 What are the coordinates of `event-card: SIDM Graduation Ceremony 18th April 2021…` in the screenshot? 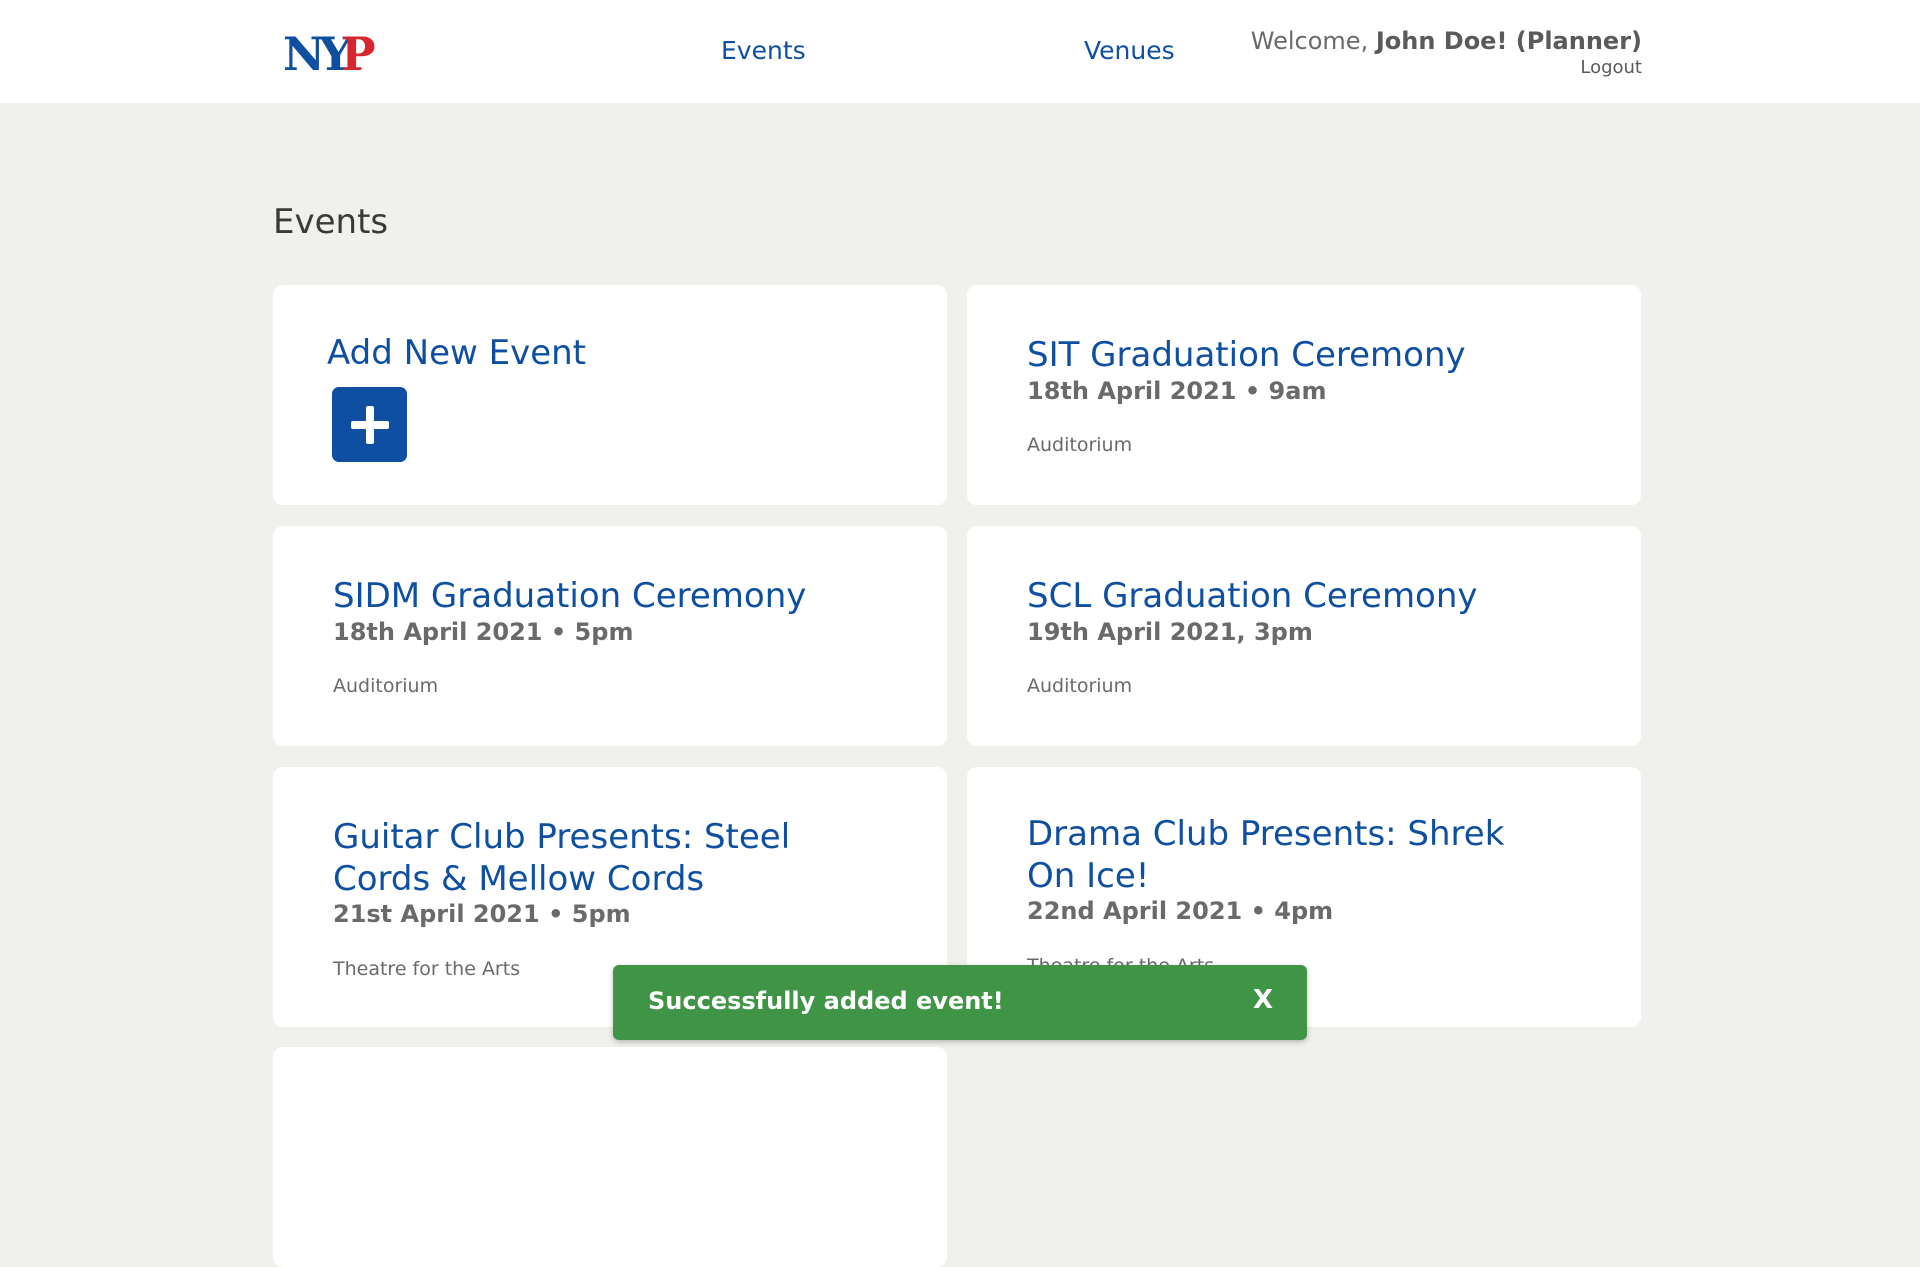 It's located at (610, 636).